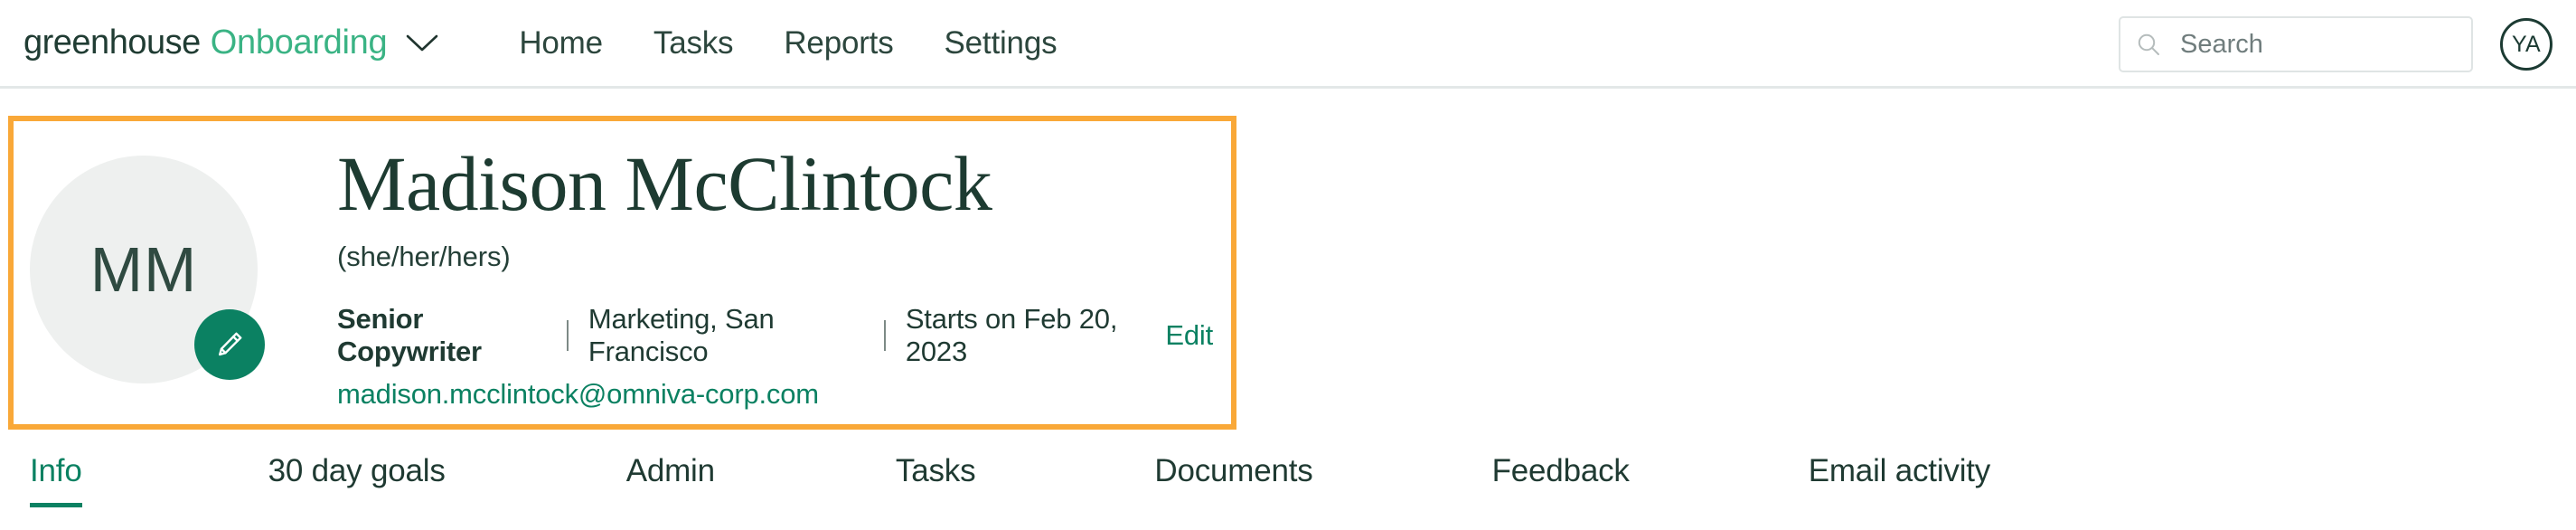  Describe the element at coordinates (1001, 43) in the screenshot. I see `nav-item-settings: Settings` at that location.